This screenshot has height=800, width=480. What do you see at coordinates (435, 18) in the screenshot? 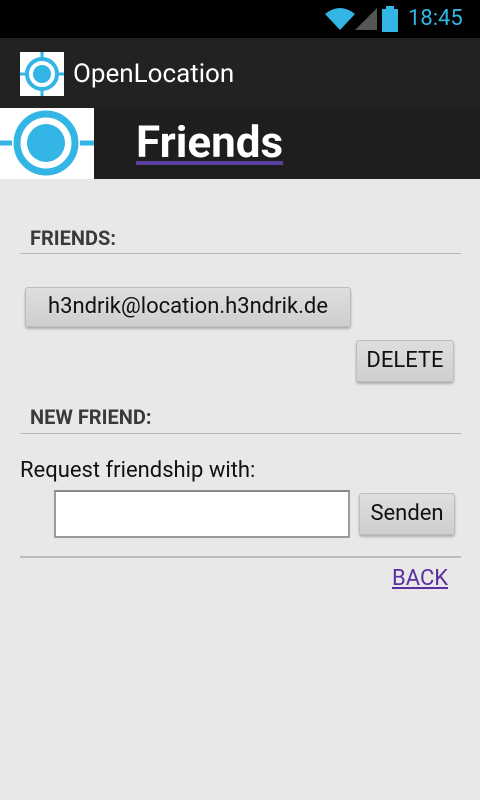
I see `clock: 18:45` at bounding box center [435, 18].